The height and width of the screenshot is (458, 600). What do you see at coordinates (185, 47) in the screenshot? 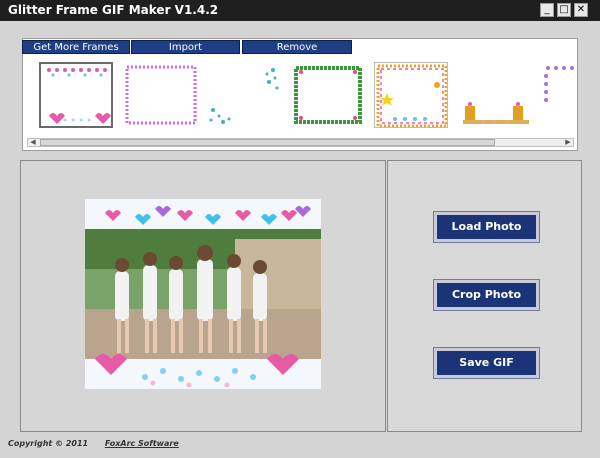
I see `tab-import: Import` at bounding box center [185, 47].